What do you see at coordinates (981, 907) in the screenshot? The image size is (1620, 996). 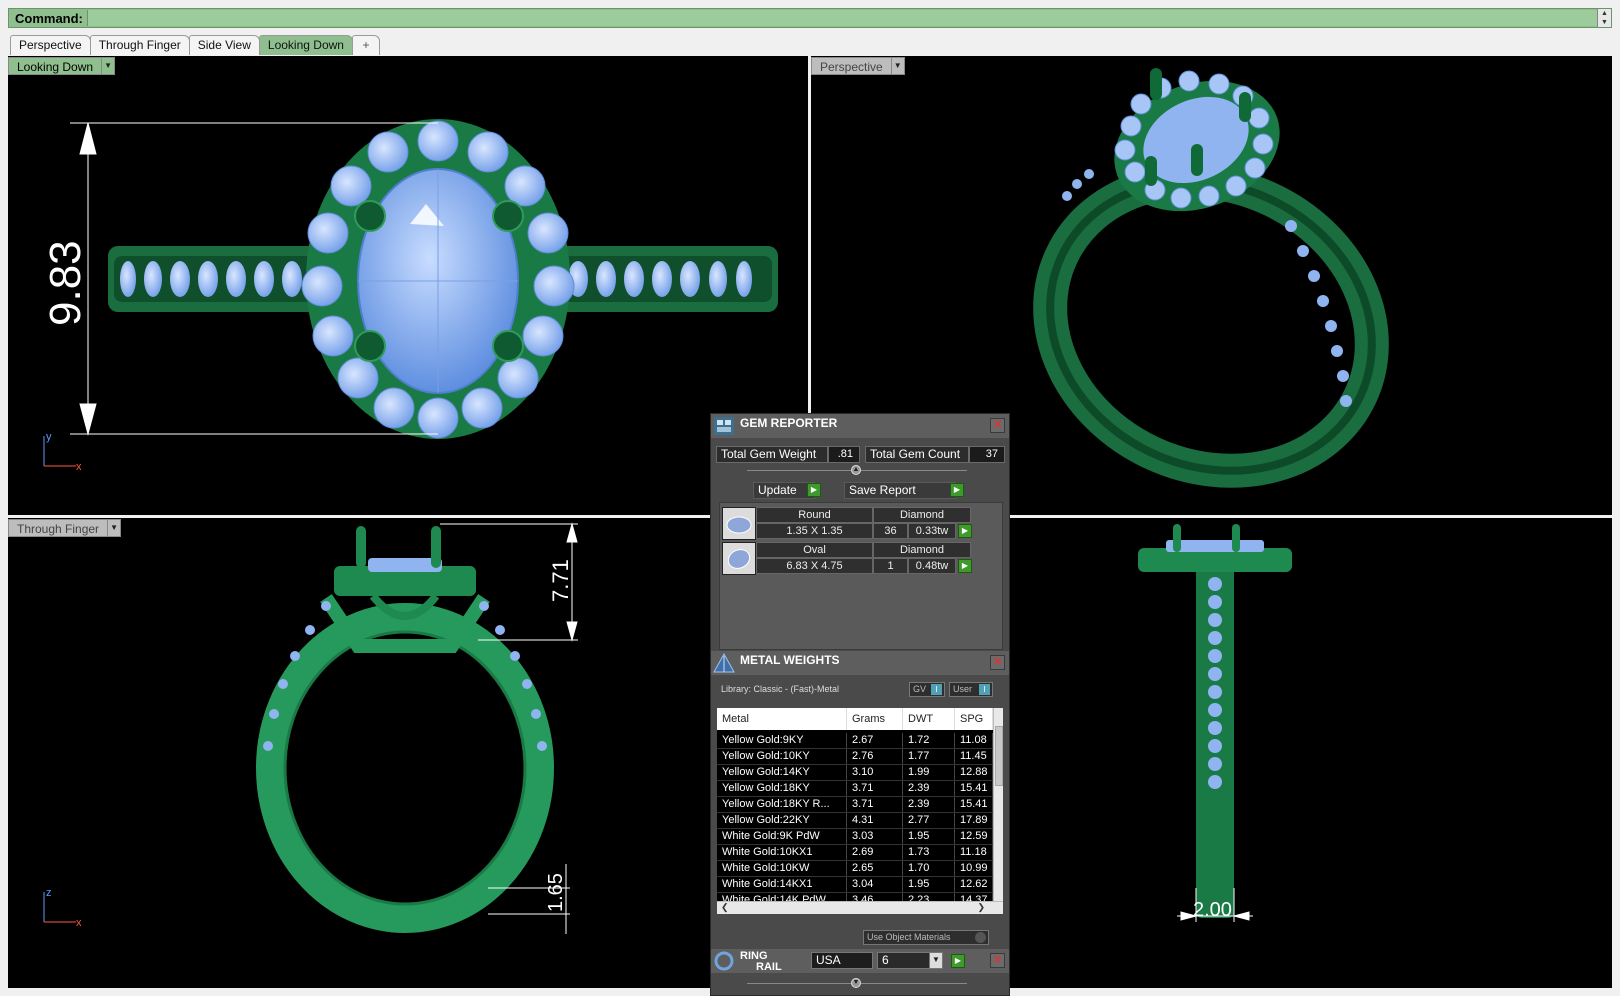 I see `scroll-right-icon: ❯` at bounding box center [981, 907].